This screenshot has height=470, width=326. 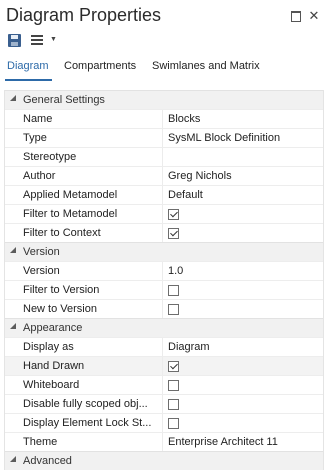 I want to click on property-name: Filter to Version, so click(x=61, y=290).